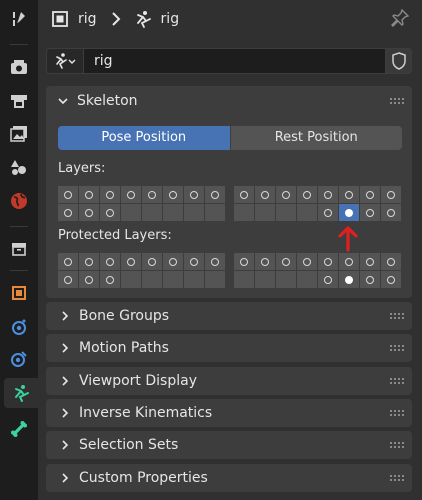 The width and height of the screenshot is (422, 500). Describe the element at coordinates (19, 19) in the screenshot. I see `tool-tab` at that location.